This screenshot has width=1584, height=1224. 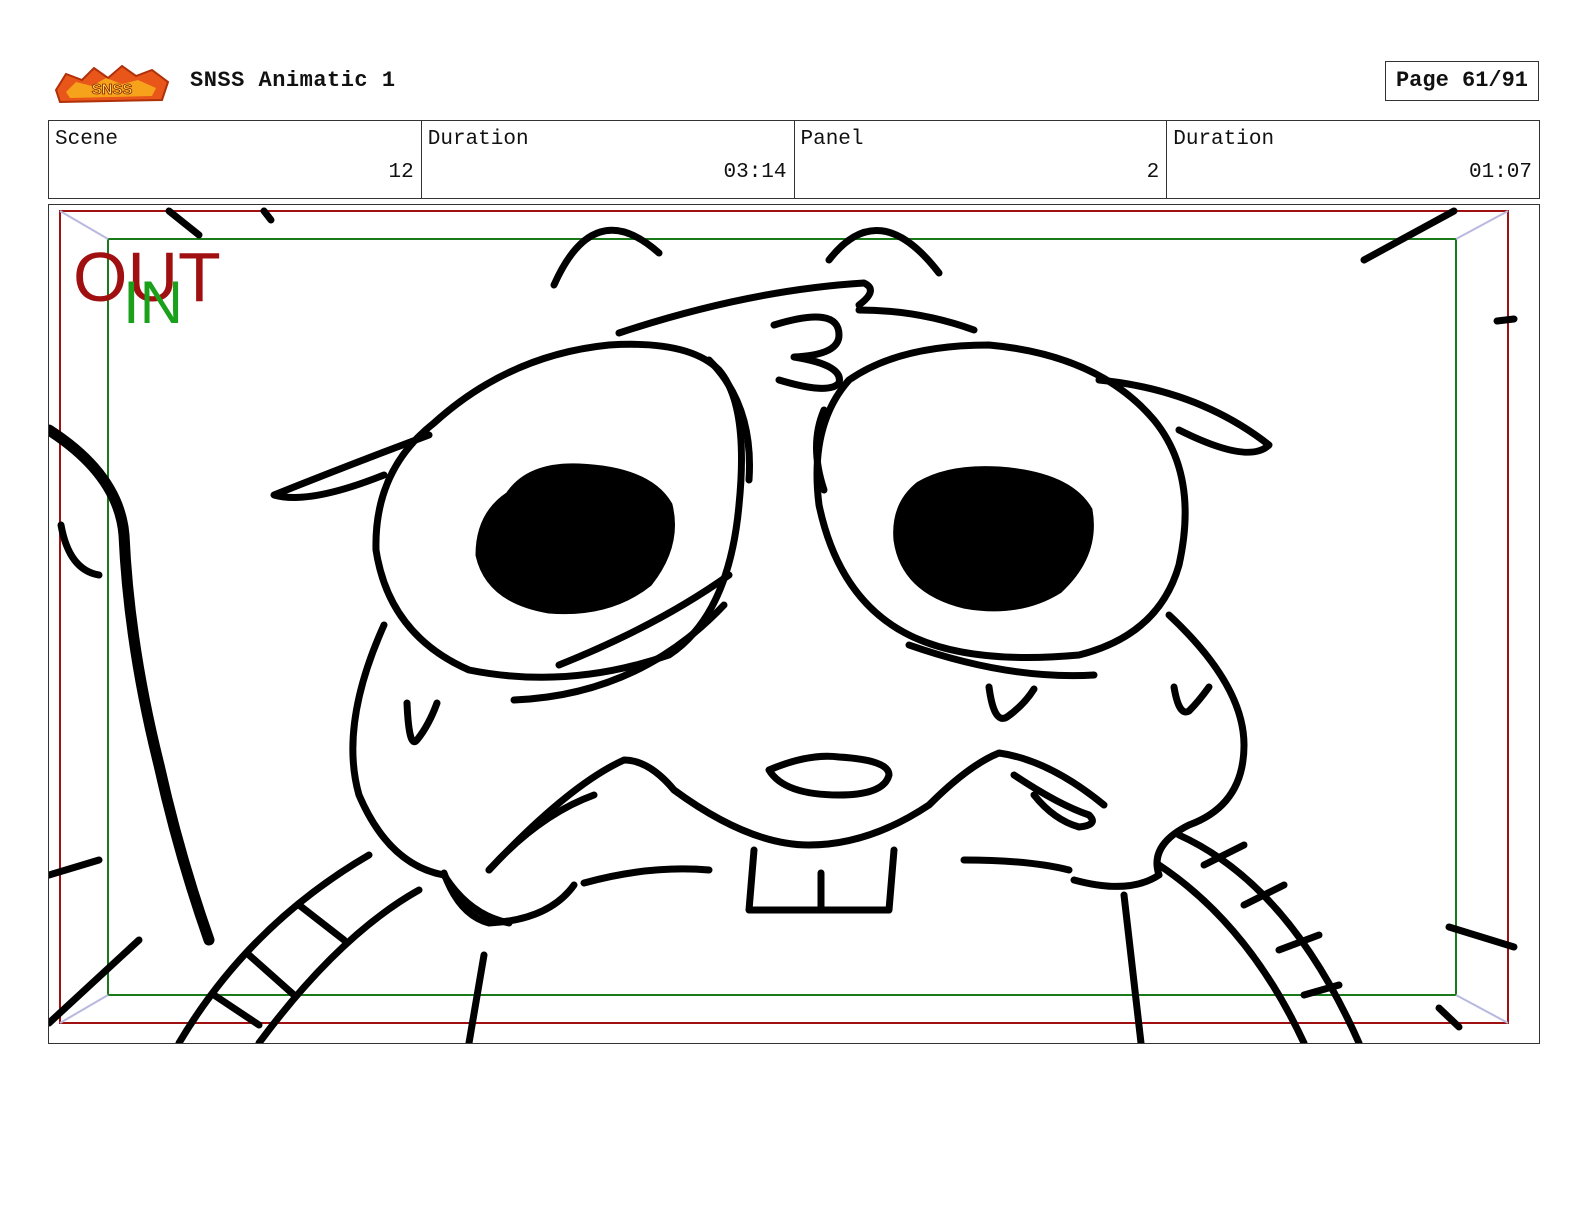 I want to click on page-indicator: Page 61/91, so click(x=1462, y=81).